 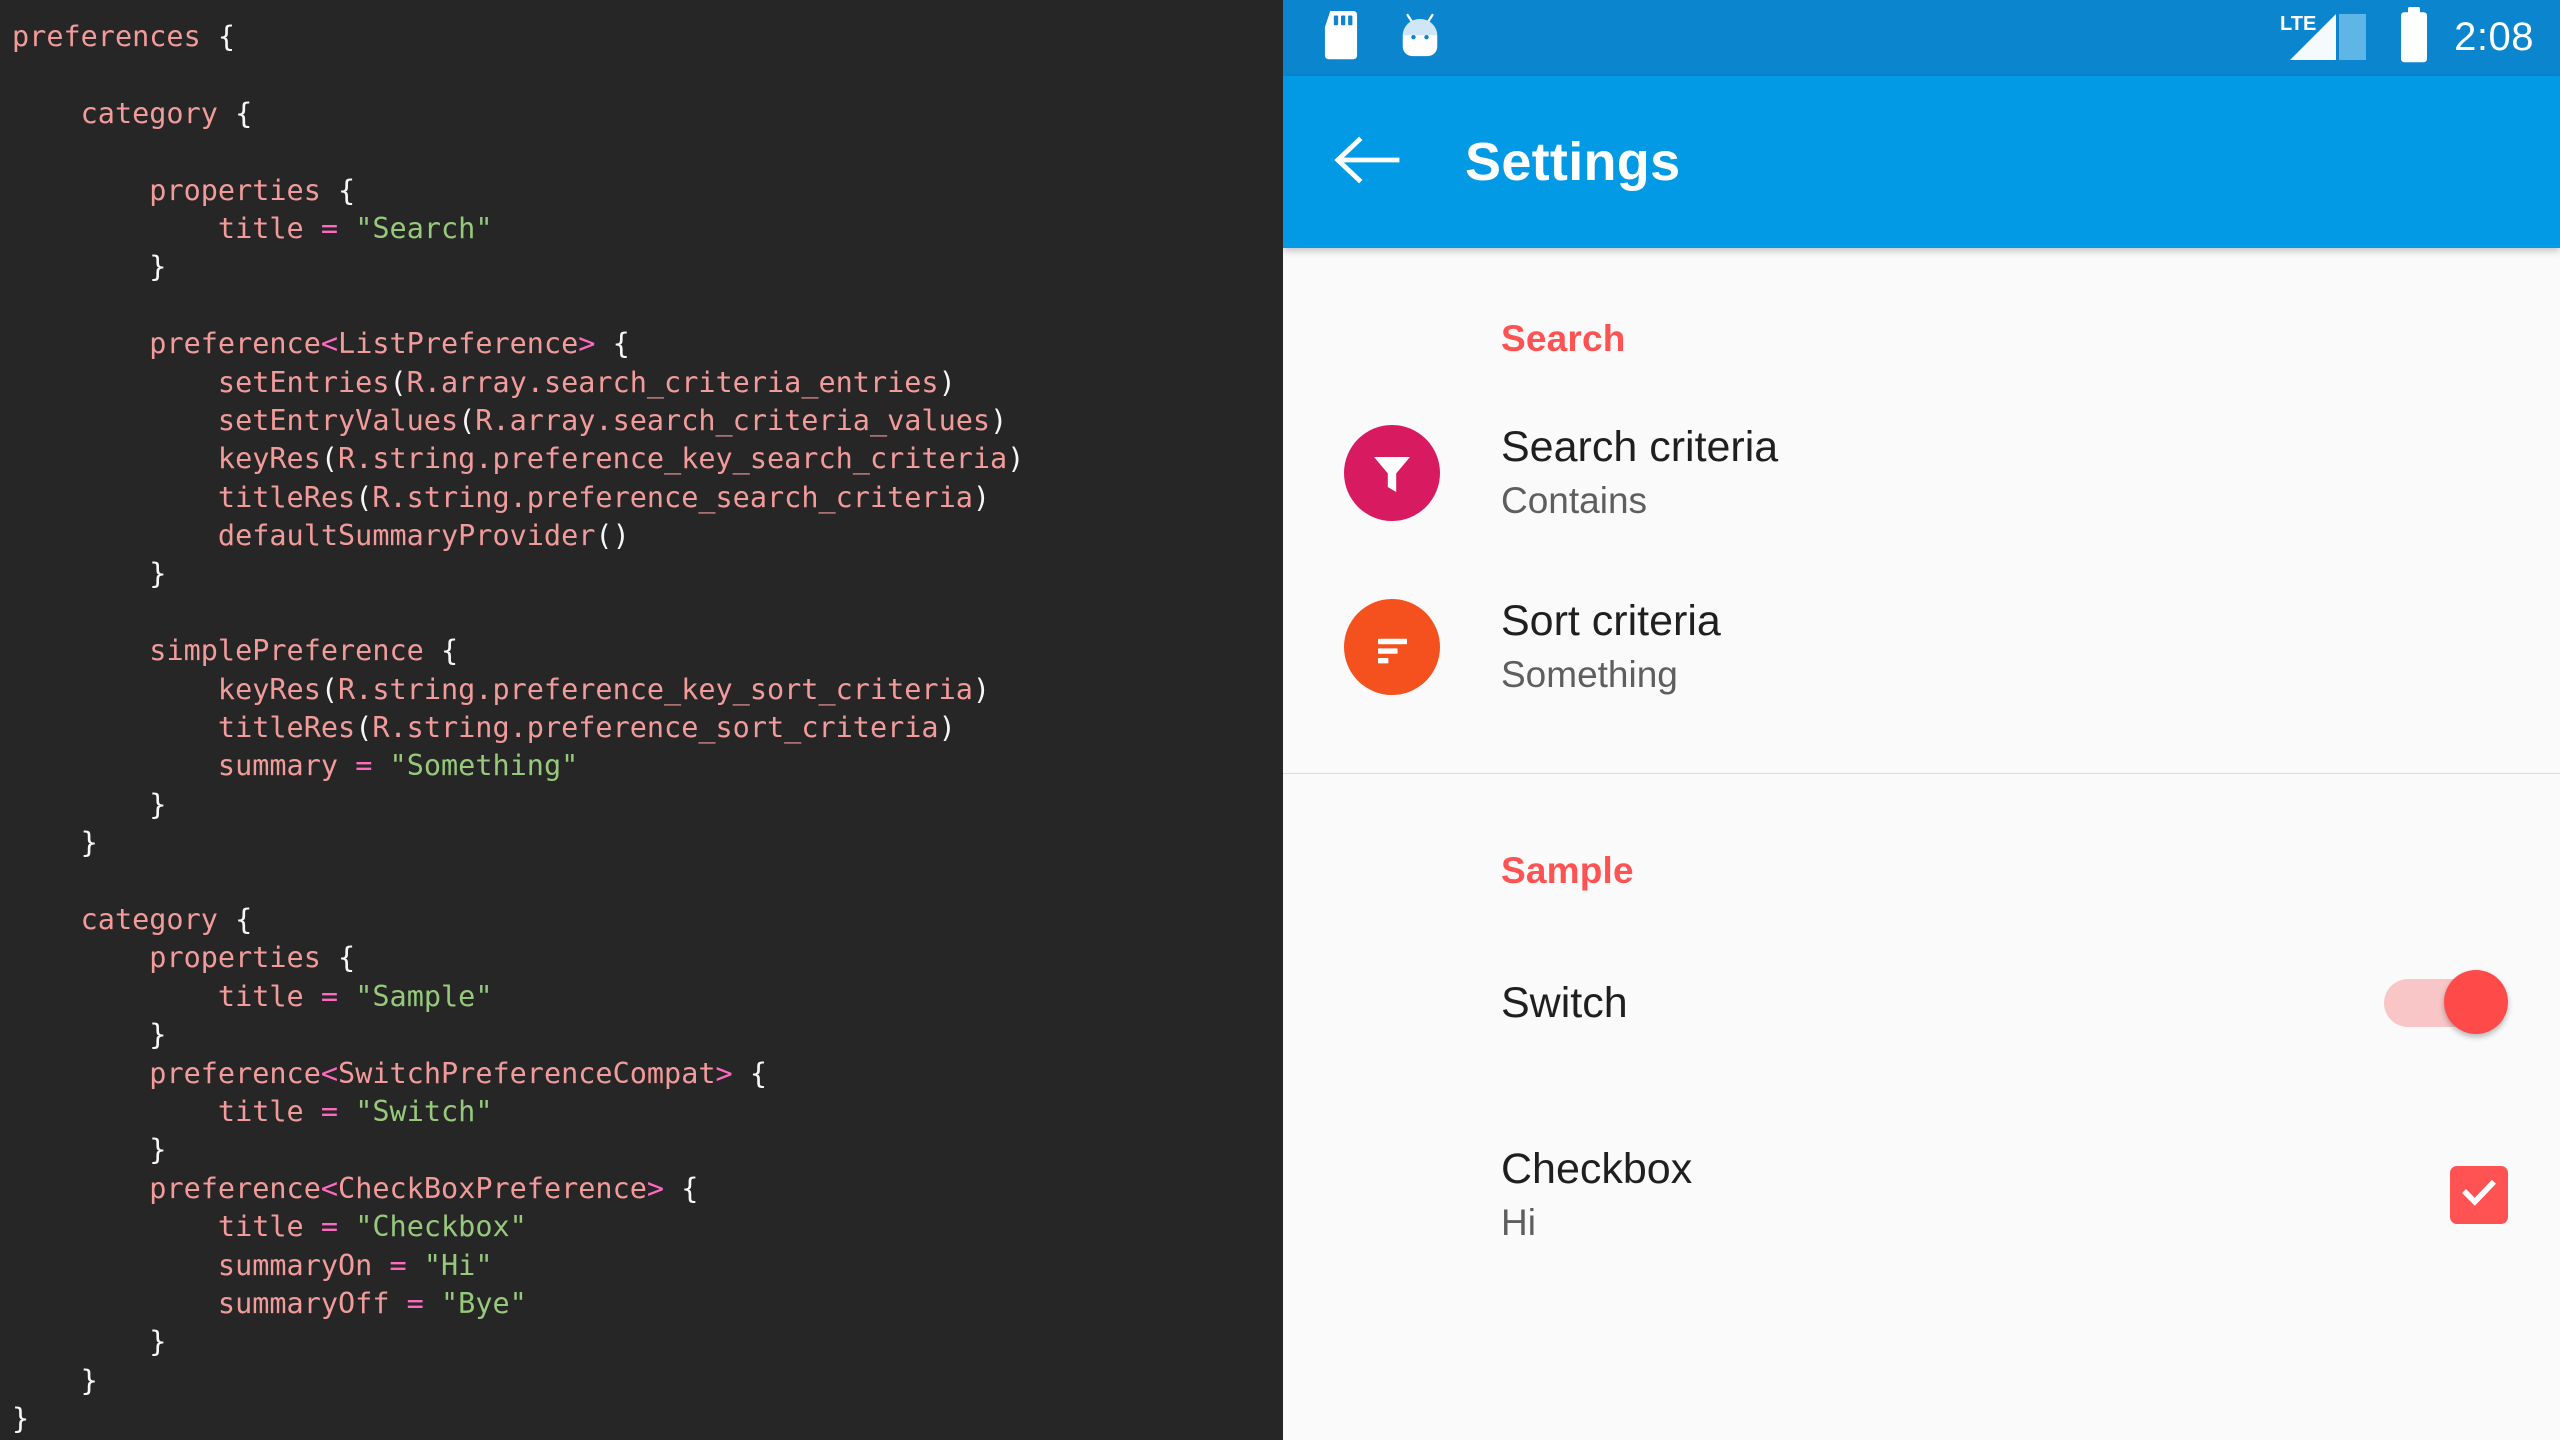 I want to click on code-token: keyRes, so click(x=269, y=689).